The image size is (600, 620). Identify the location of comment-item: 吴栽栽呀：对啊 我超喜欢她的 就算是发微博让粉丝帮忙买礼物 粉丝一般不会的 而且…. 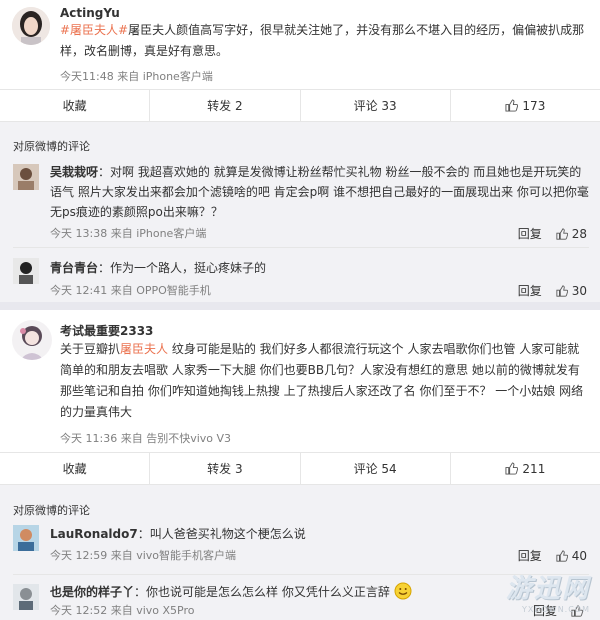
(300, 201).